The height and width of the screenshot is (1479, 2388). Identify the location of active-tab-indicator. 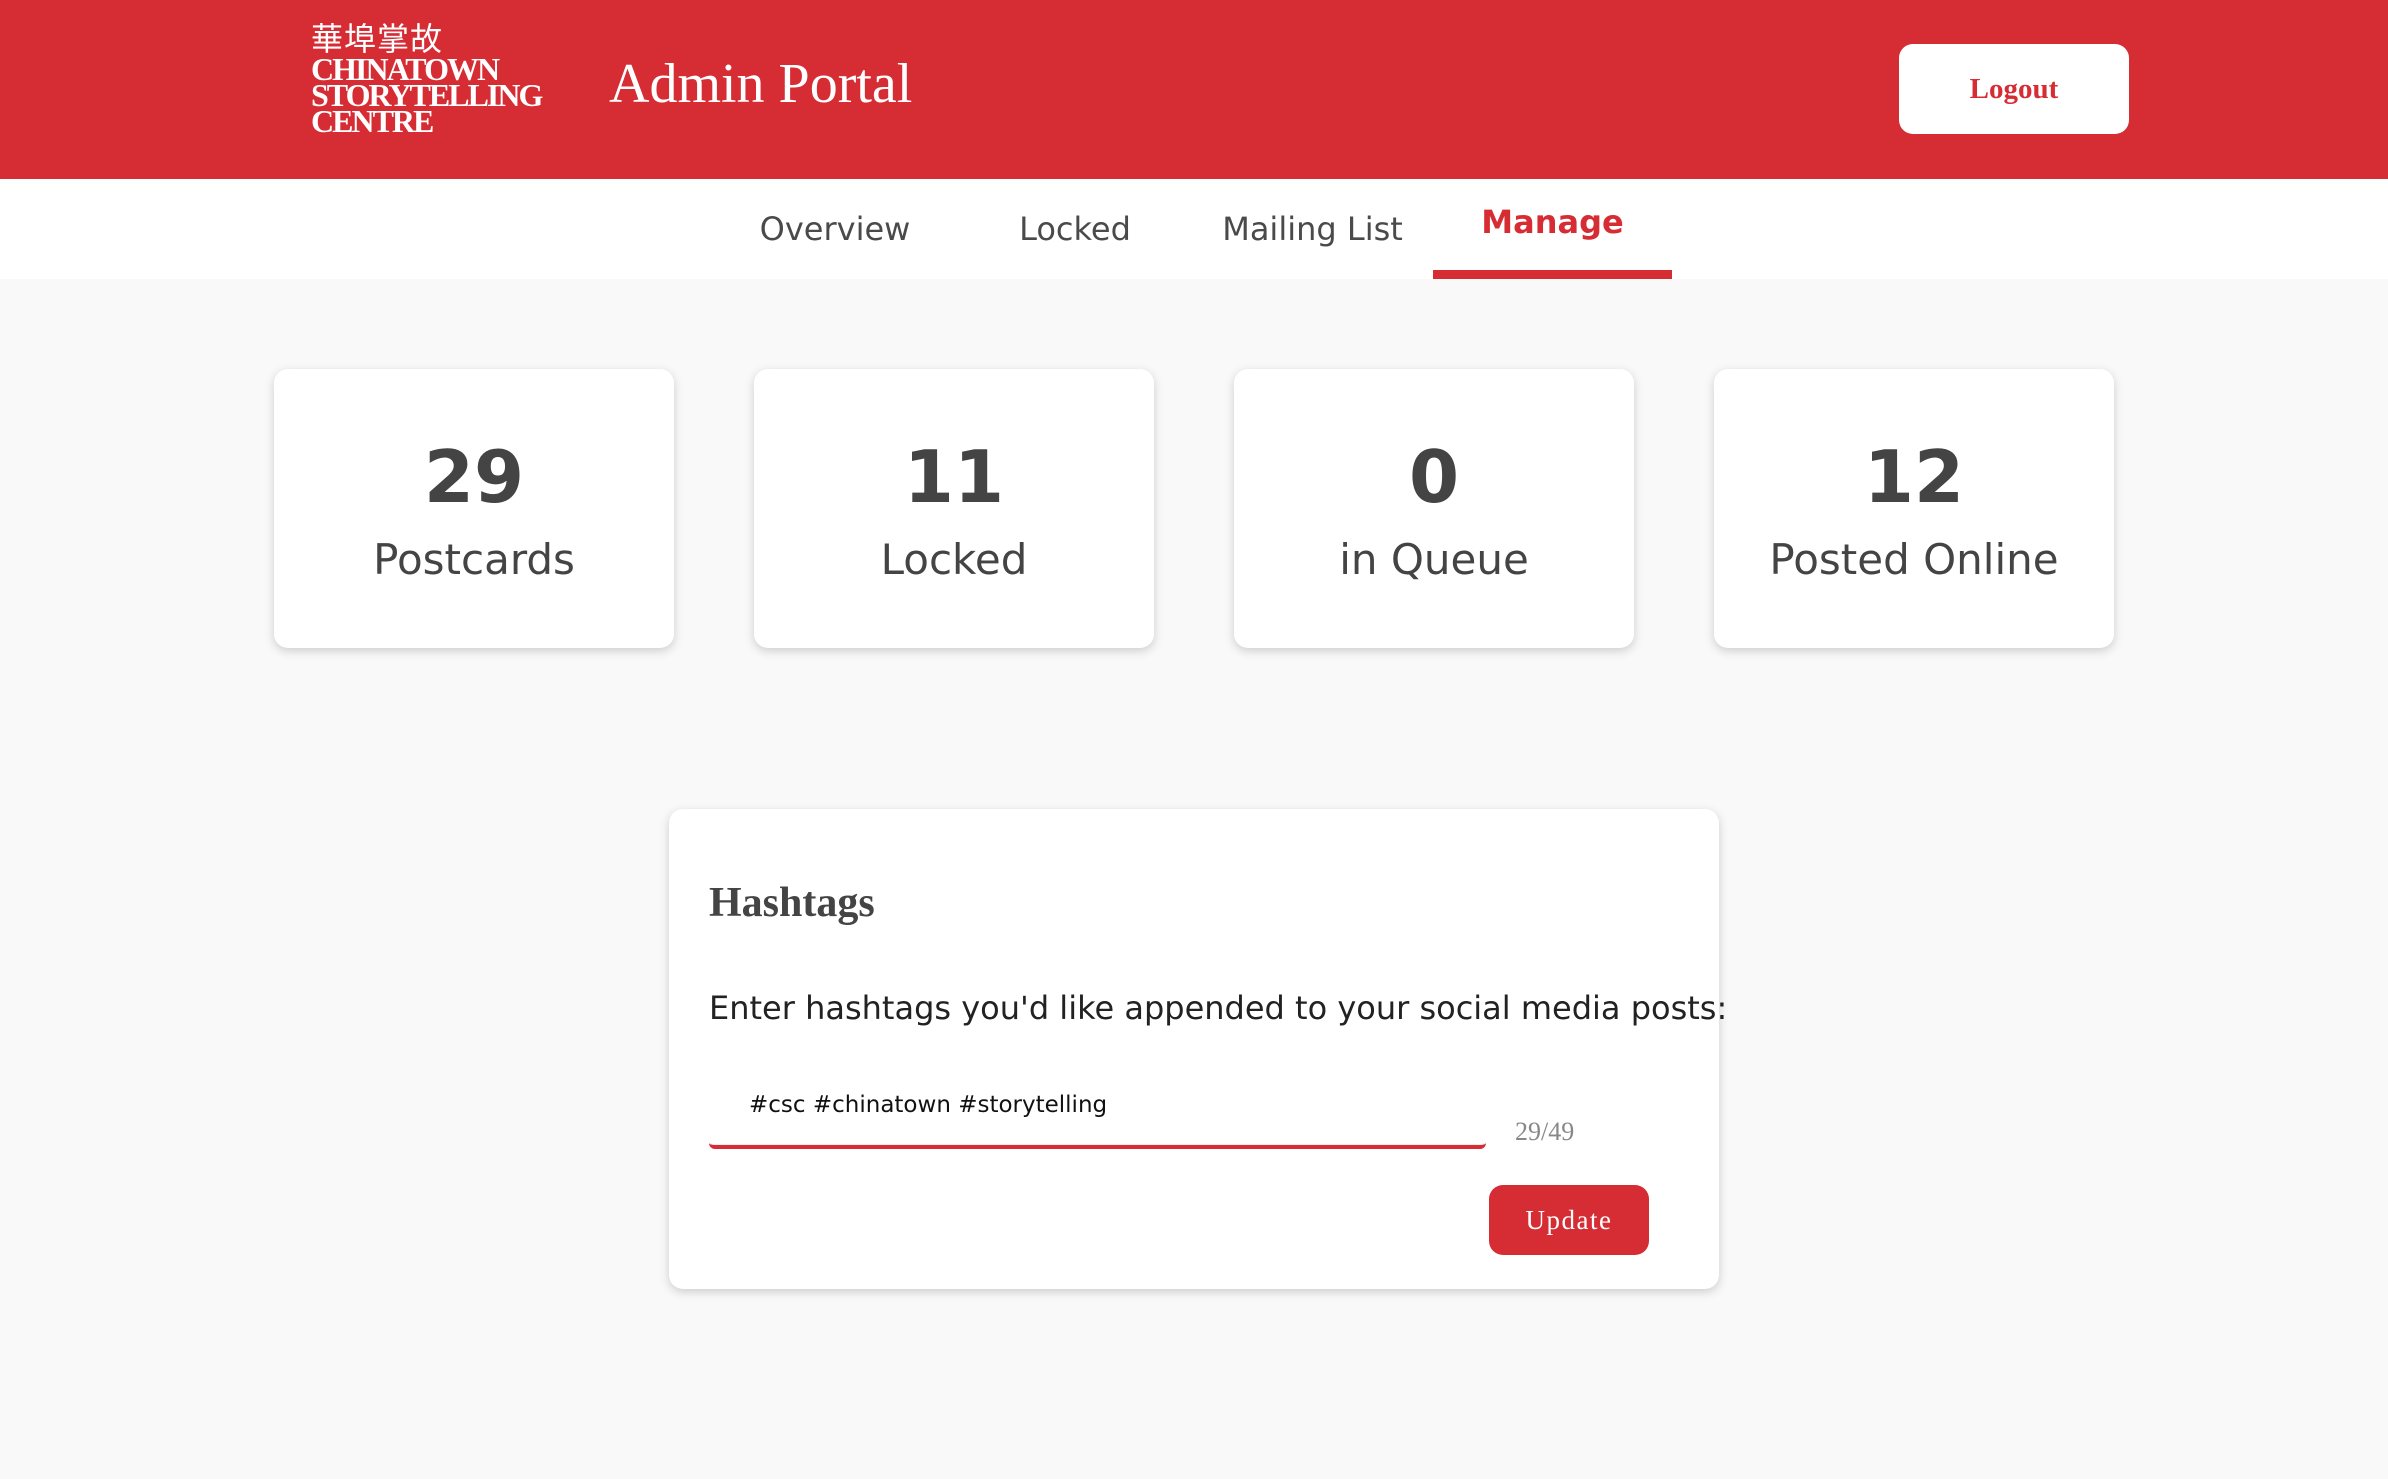
(1552, 274).